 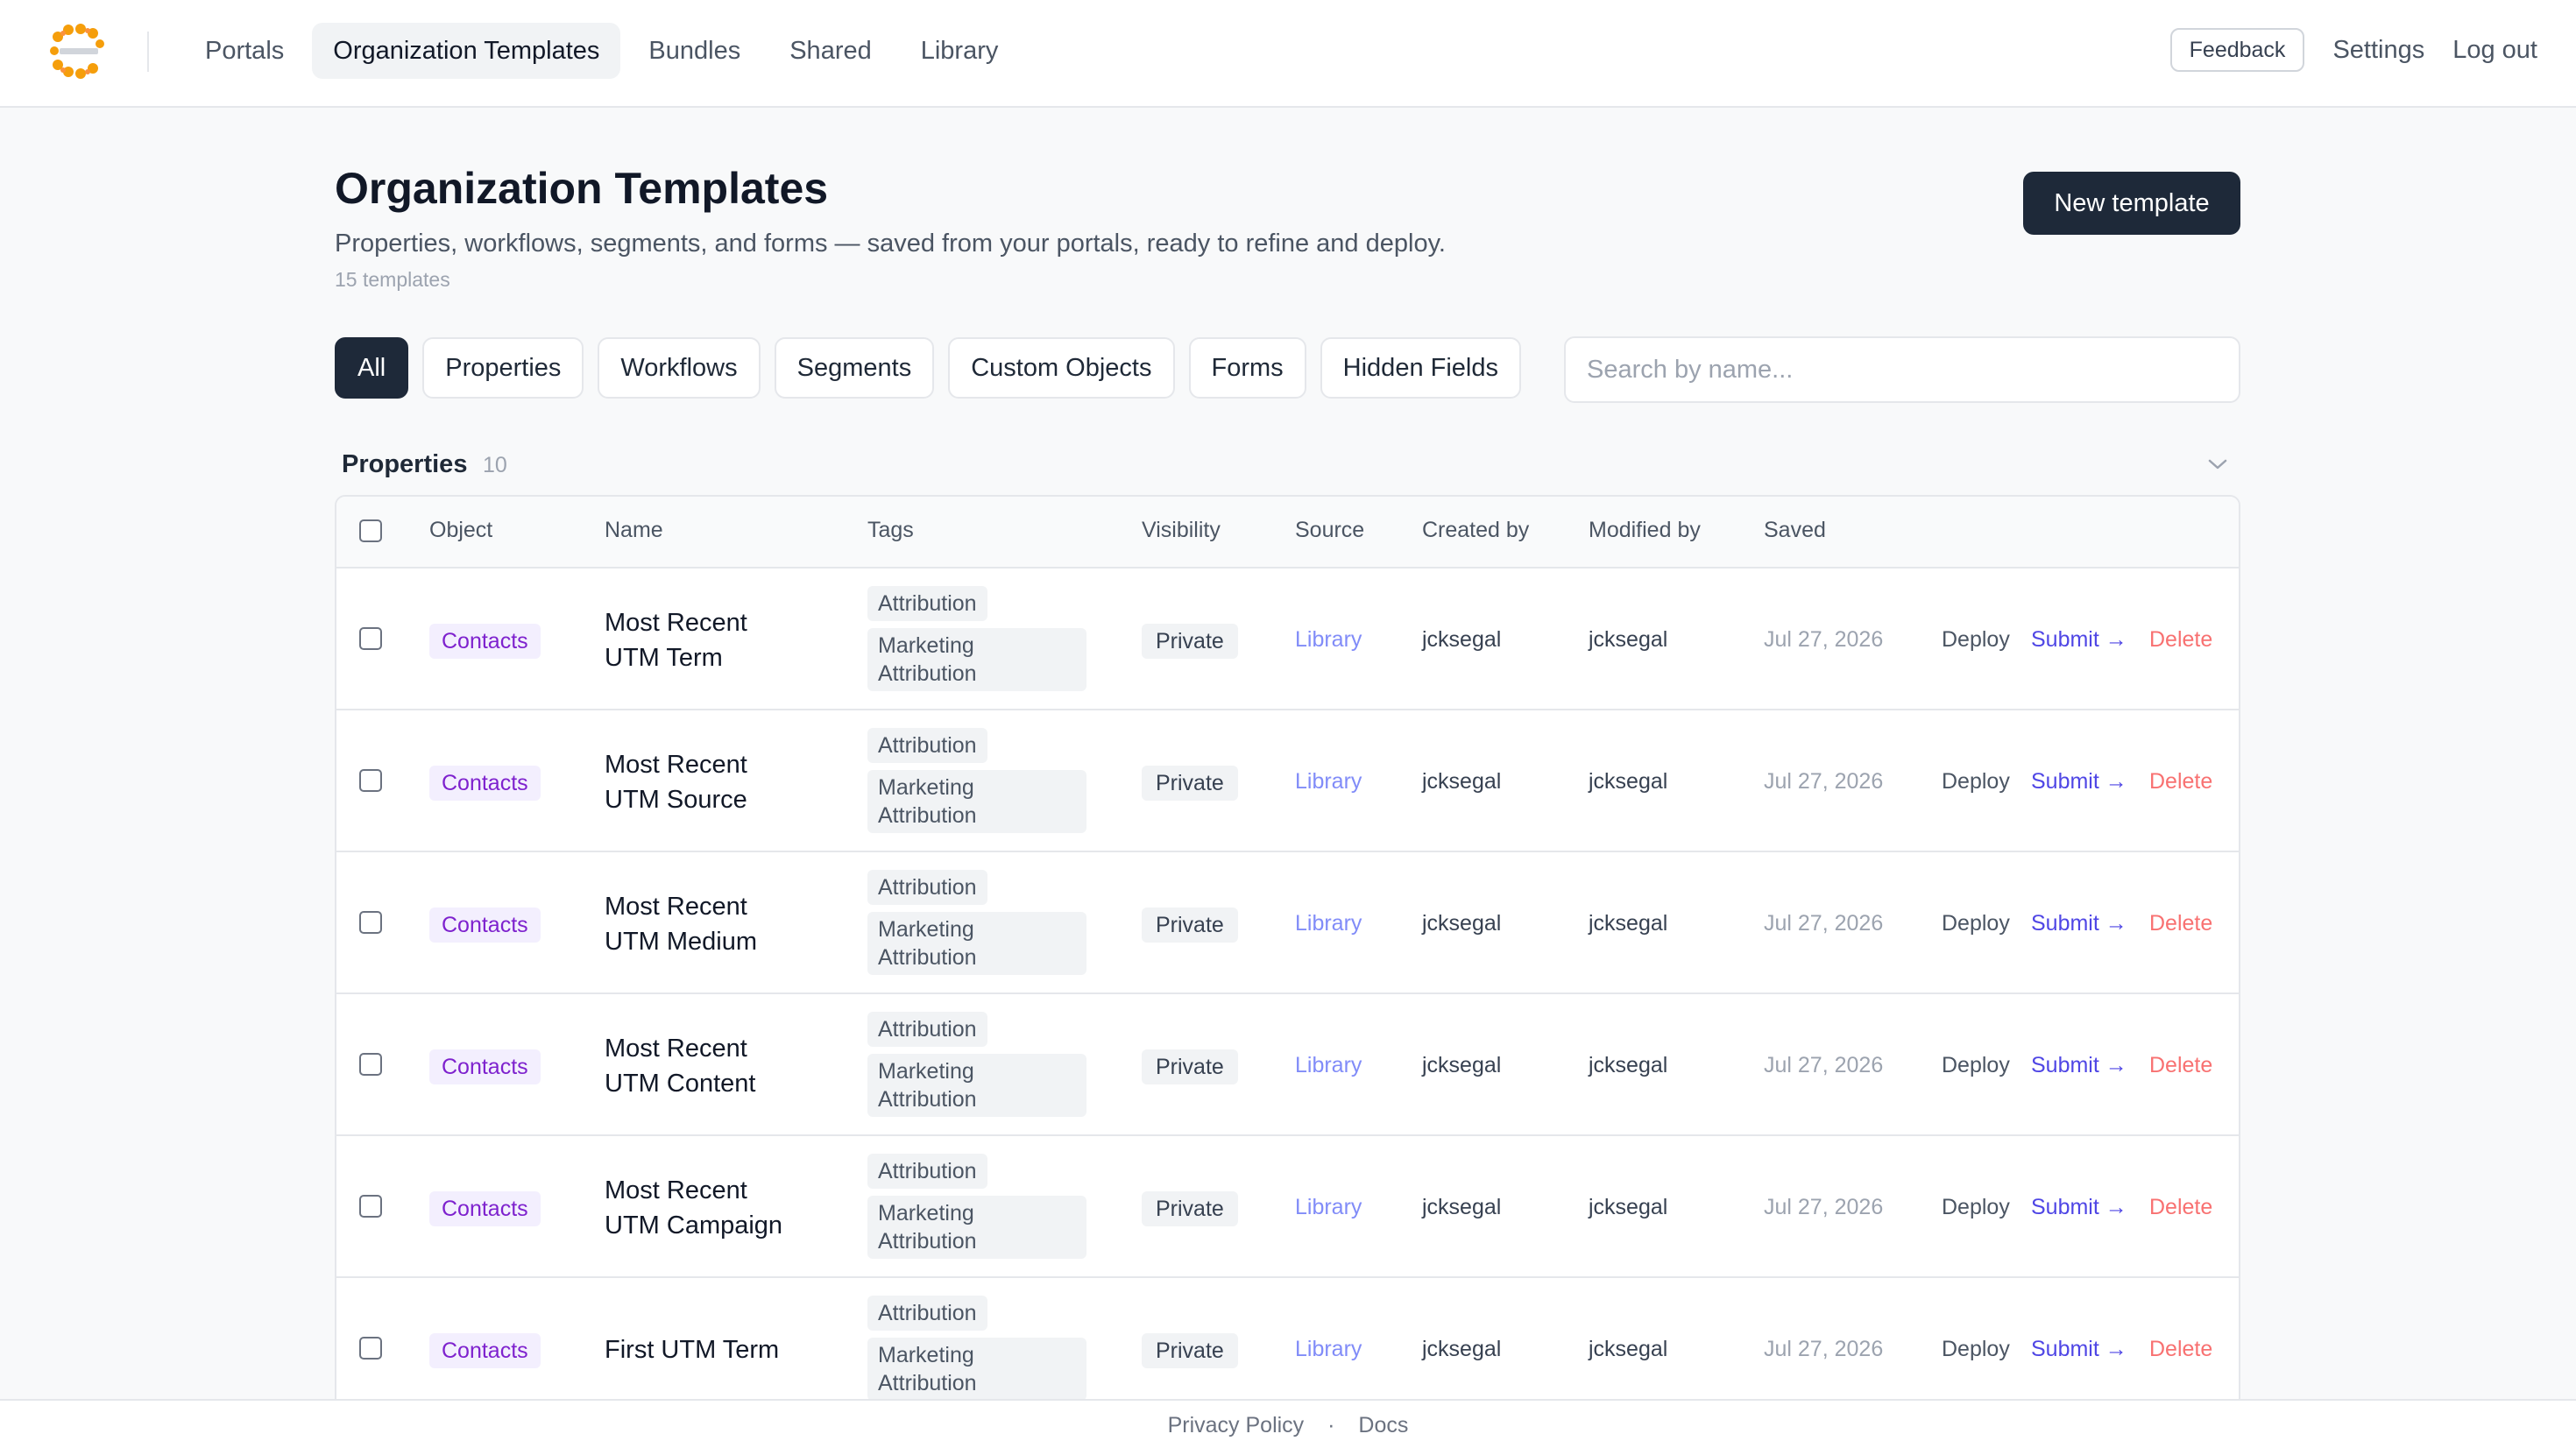 What do you see at coordinates (676, 640) in the screenshot?
I see `template-name: Most Recent UTM Term` at bounding box center [676, 640].